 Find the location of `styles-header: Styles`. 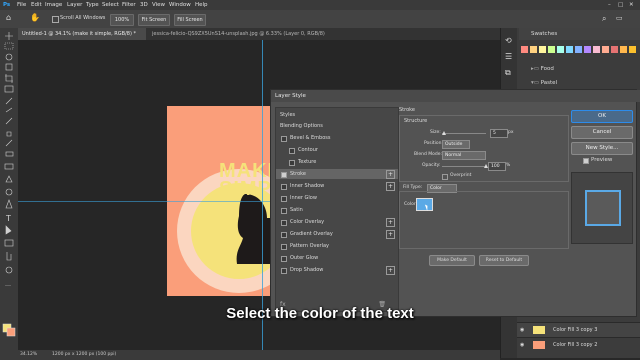

styles-header: Styles is located at coordinates (337, 115).